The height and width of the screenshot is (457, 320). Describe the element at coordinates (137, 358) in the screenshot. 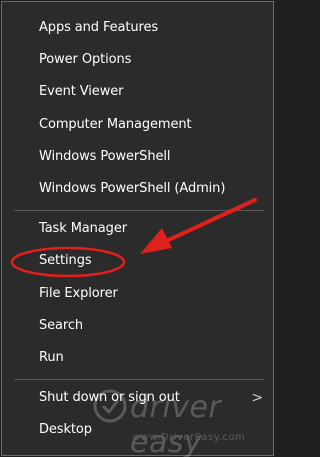

I see `menu-item-run: Run` at that location.